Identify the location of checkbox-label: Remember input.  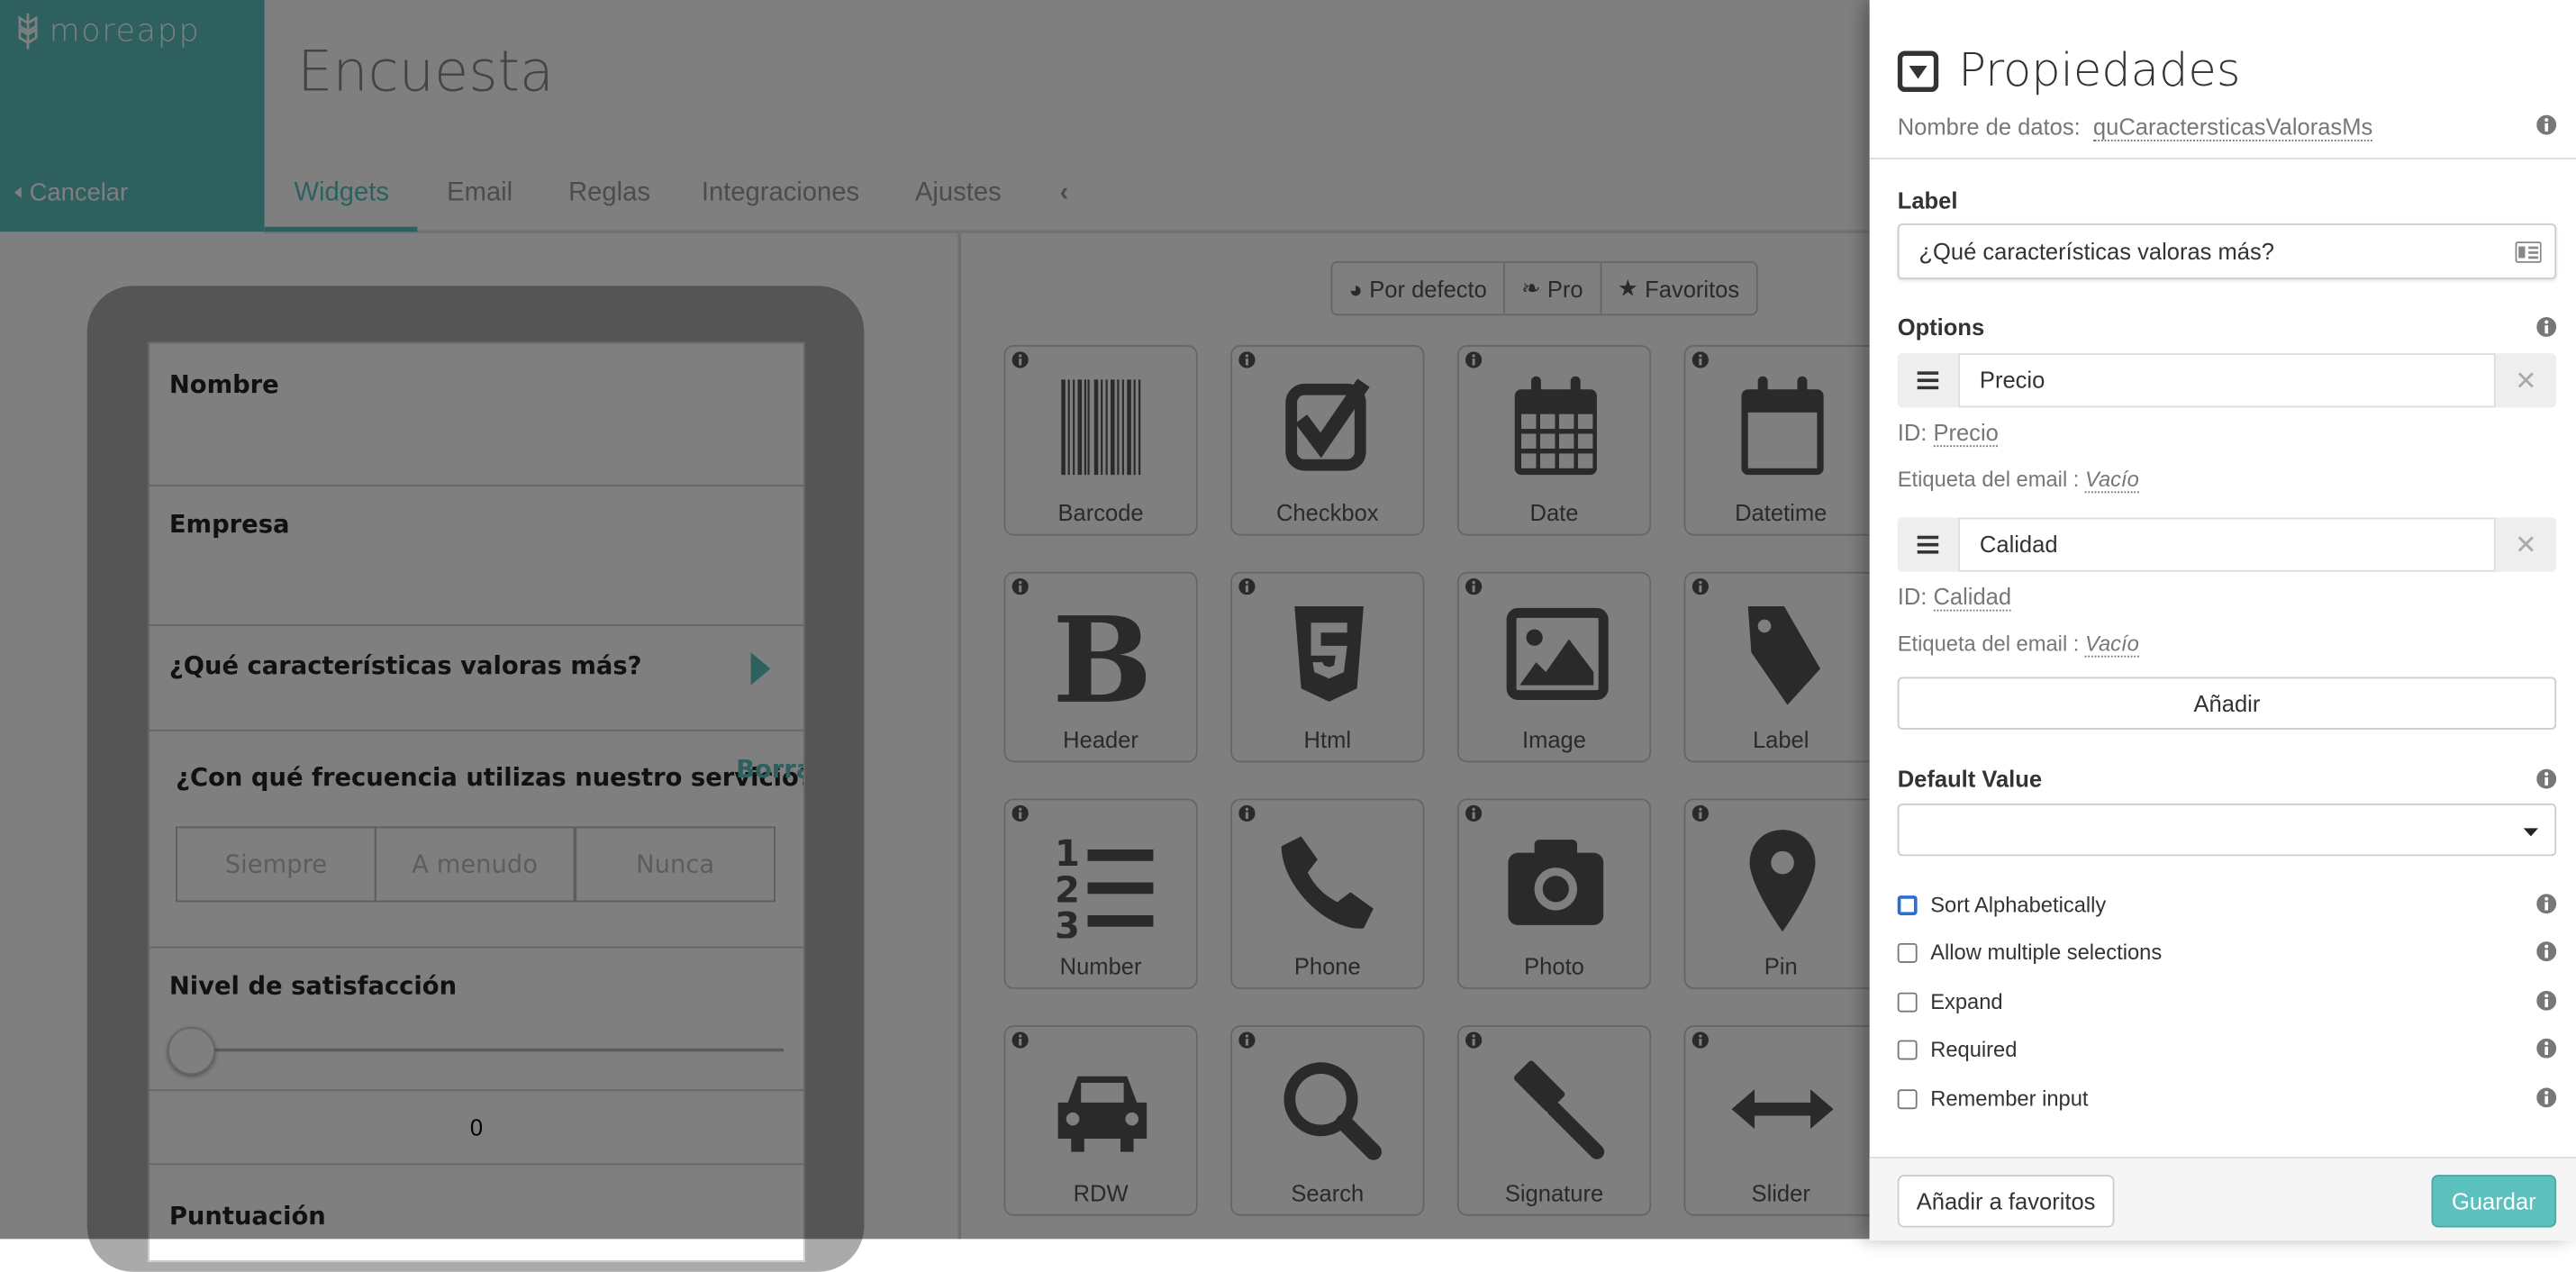
(2009, 1099).